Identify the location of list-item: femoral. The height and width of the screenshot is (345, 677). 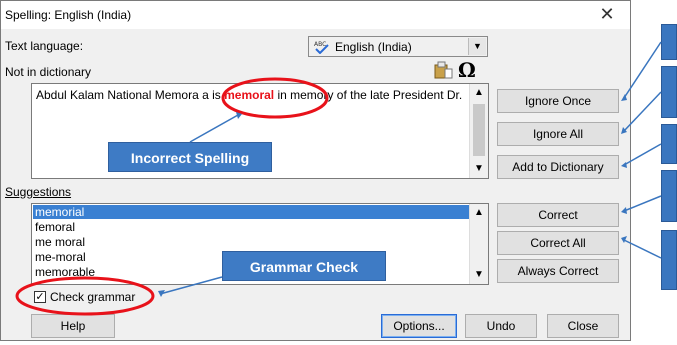
(251, 227).